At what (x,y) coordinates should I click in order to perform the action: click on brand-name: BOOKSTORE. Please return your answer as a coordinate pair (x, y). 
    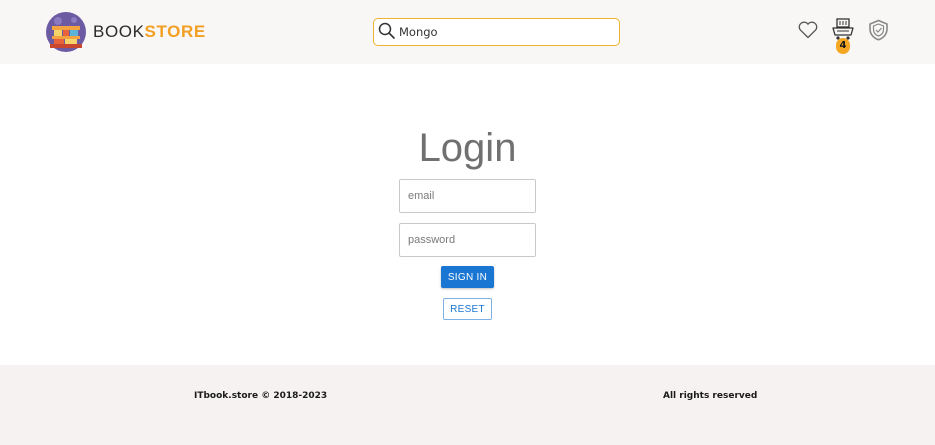
    Looking at the image, I should click on (149, 32).